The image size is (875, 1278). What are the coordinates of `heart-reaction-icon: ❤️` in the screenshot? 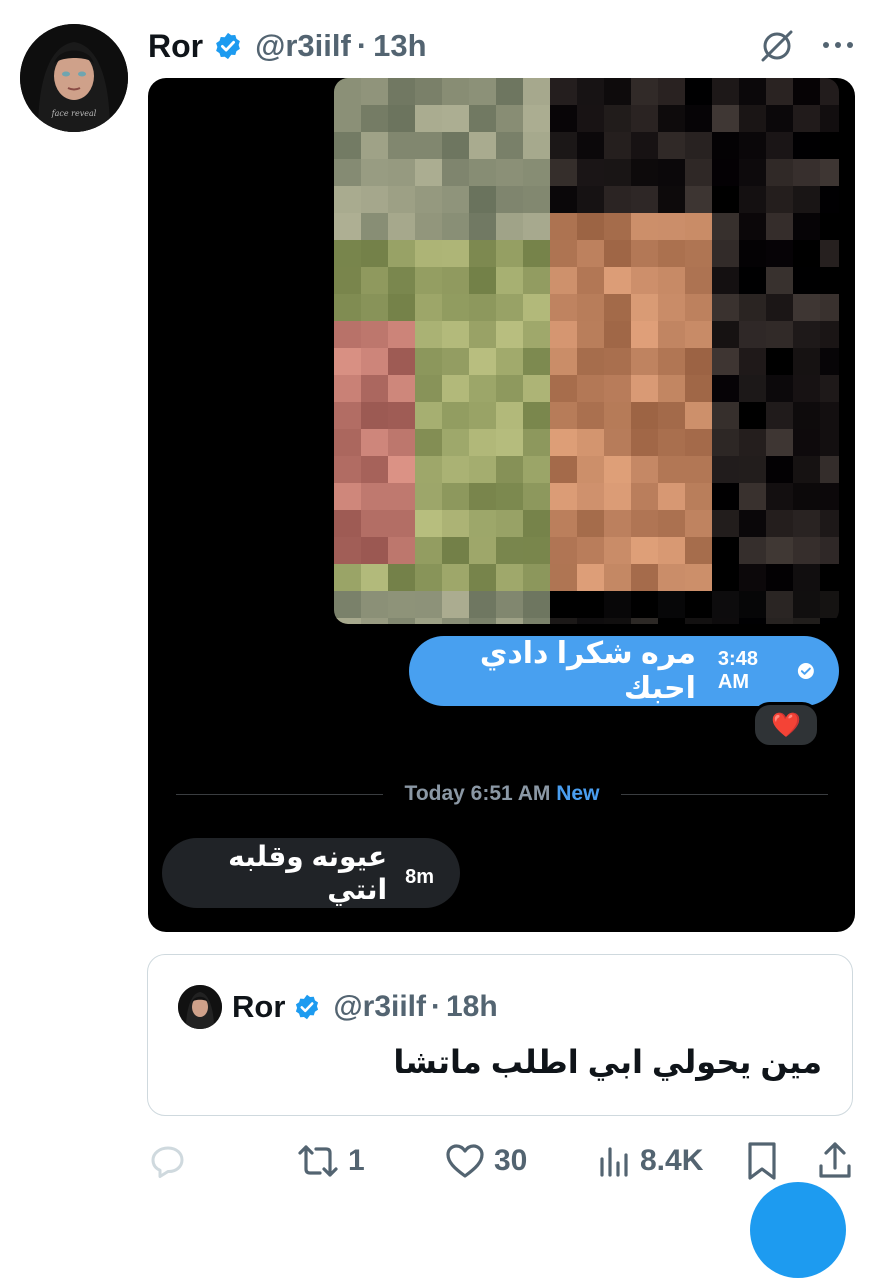 It's located at (786, 725).